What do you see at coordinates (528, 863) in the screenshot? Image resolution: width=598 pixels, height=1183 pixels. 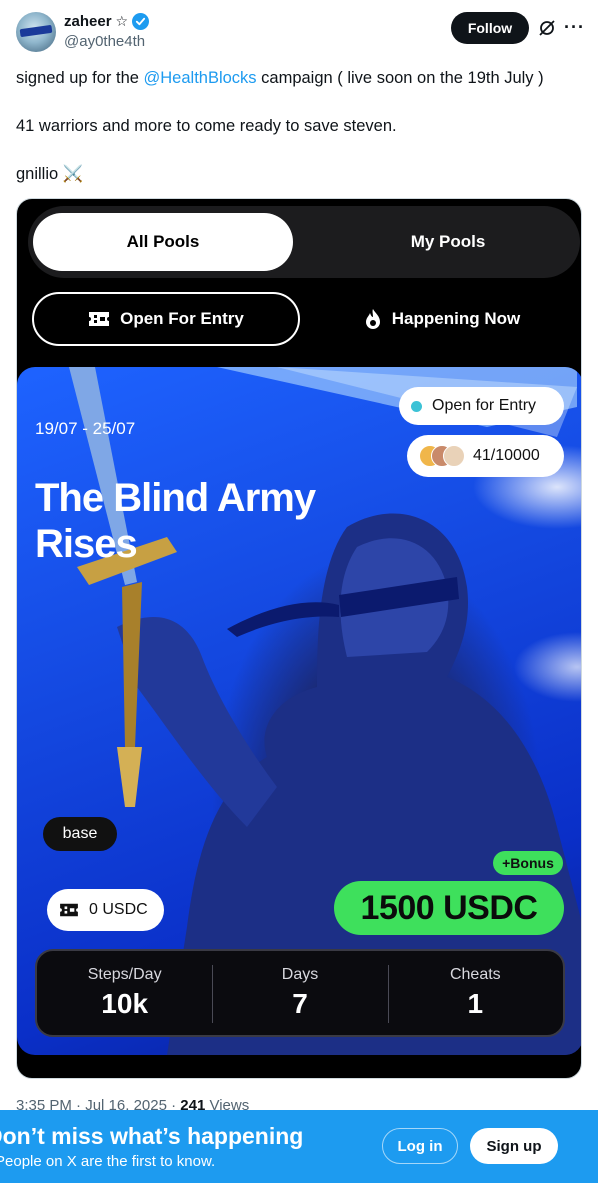 I see `bonus-tag: +Bonus` at bounding box center [528, 863].